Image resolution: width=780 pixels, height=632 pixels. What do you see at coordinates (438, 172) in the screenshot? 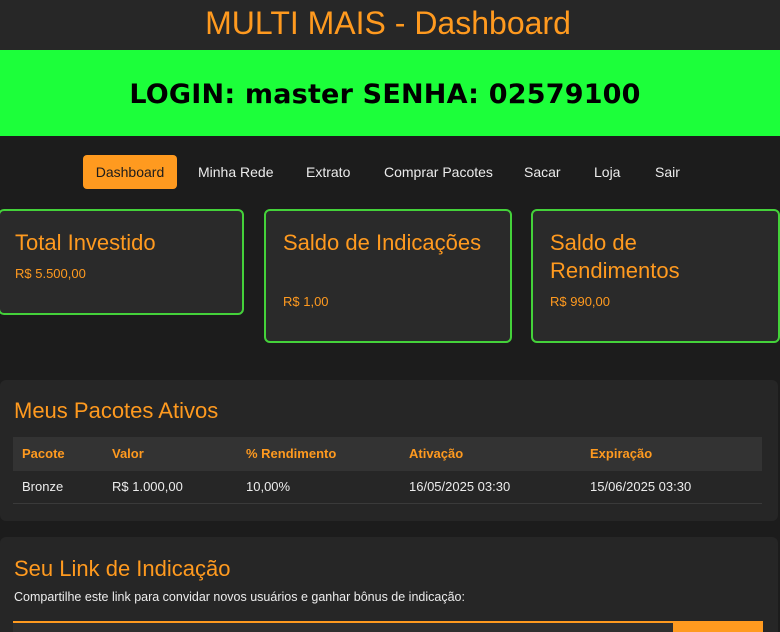
I see `nav-comprar-pacotes: Comprar Pacotes` at bounding box center [438, 172].